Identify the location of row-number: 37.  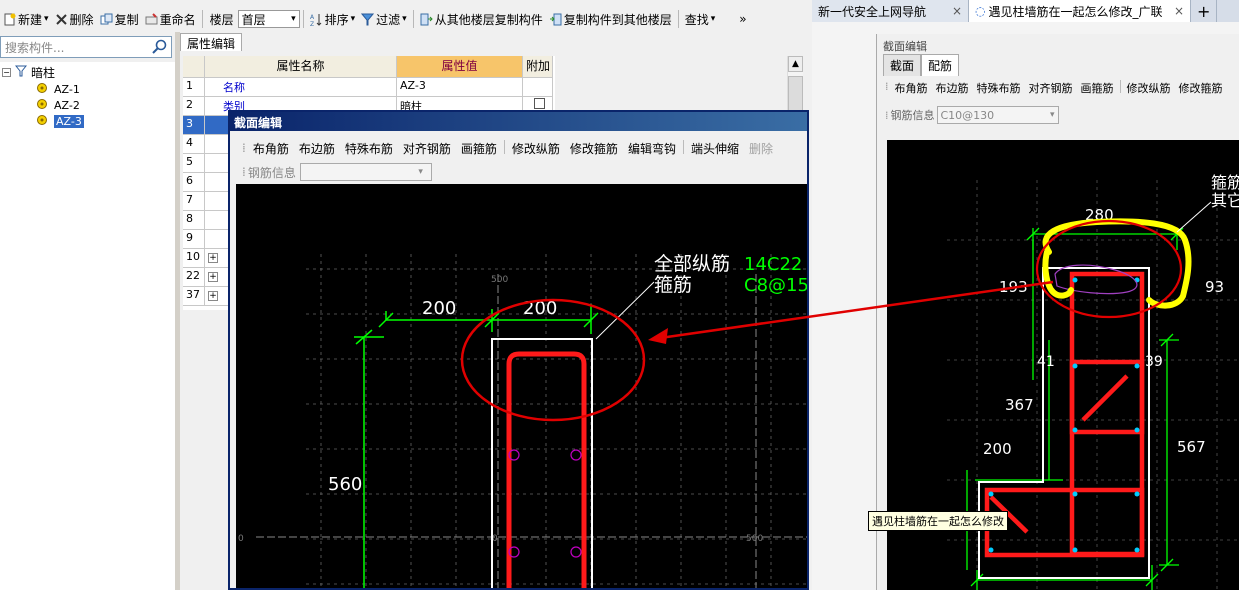
(194, 296).